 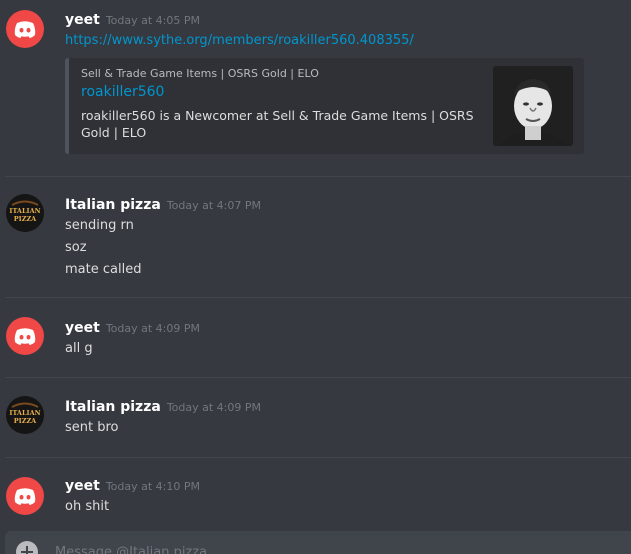 I want to click on message-line: oh shit, so click(x=87, y=506).